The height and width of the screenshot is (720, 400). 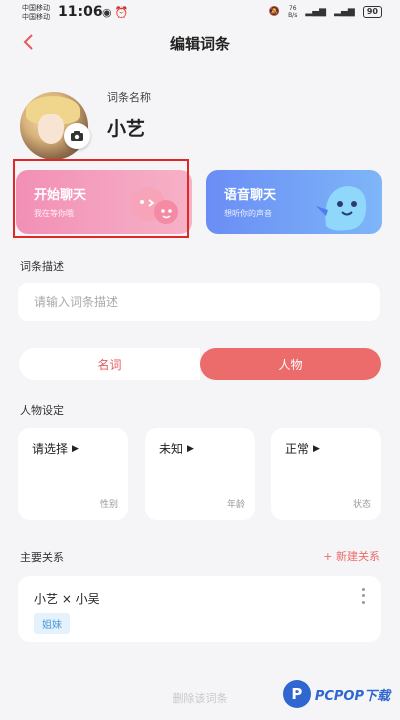 I want to click on relation-names: 小艺 × 小吴, so click(x=67, y=599).